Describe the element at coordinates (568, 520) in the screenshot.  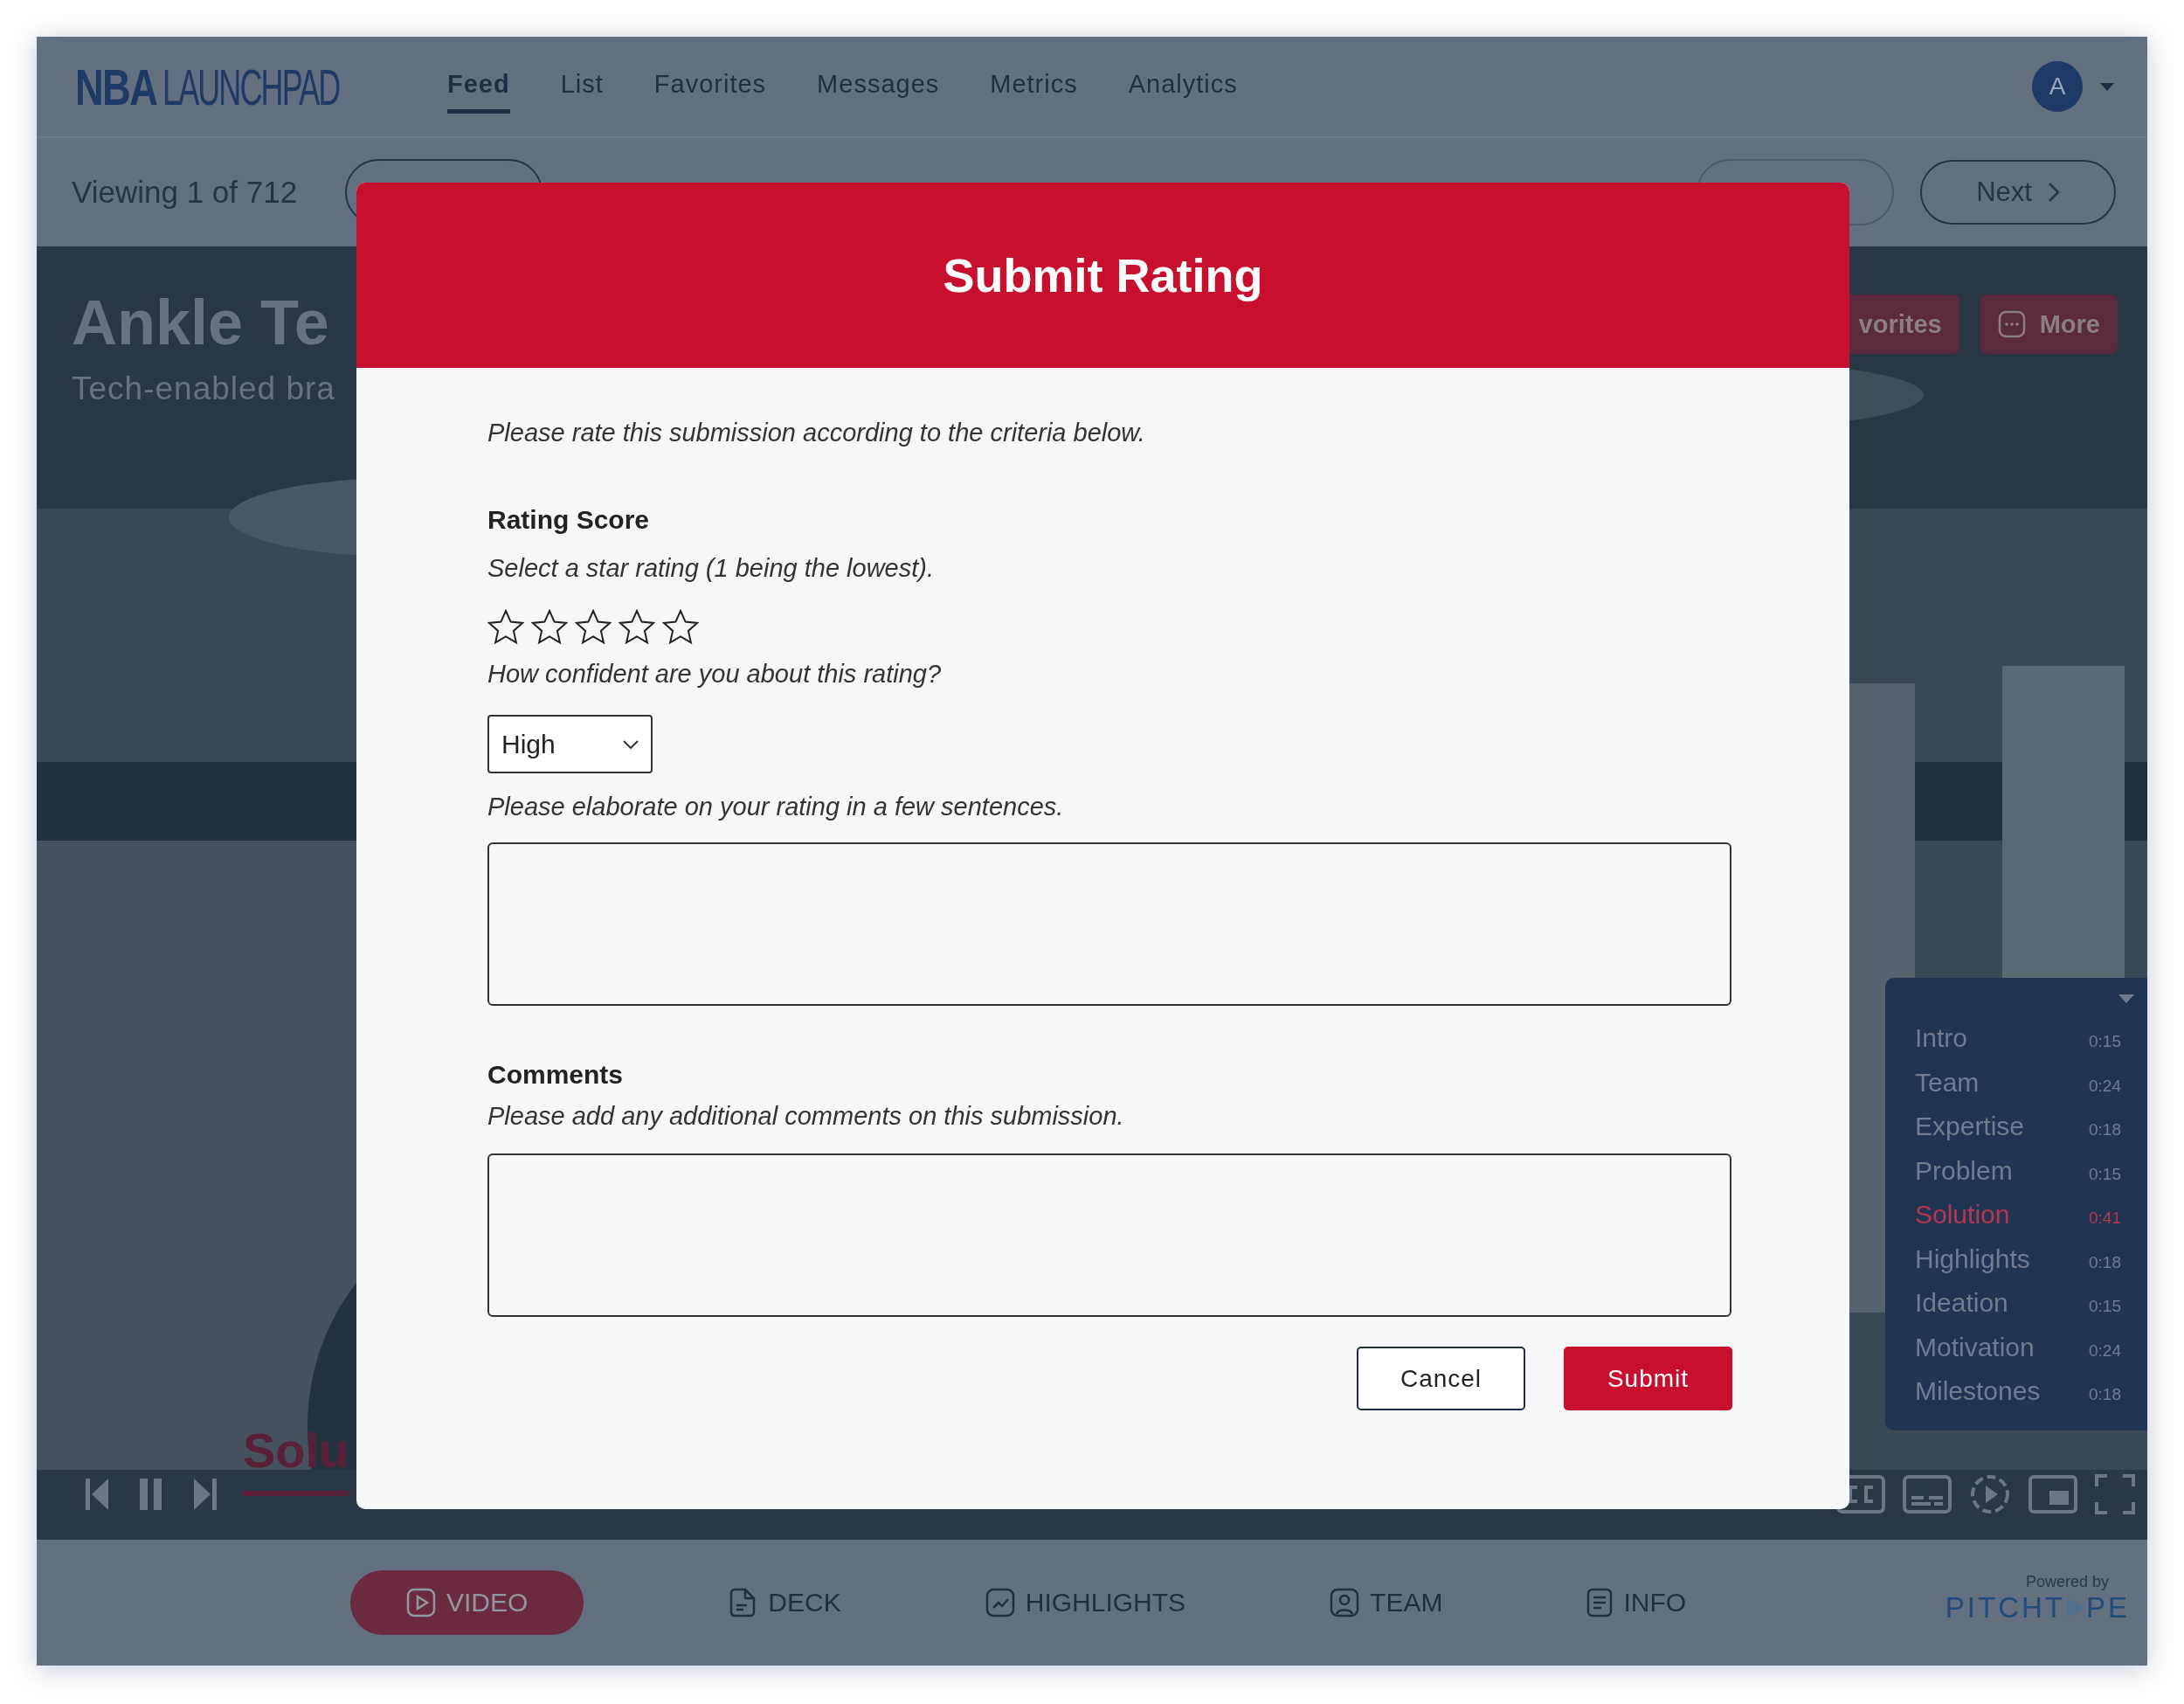
I see `section-heading: Rating Score` at that location.